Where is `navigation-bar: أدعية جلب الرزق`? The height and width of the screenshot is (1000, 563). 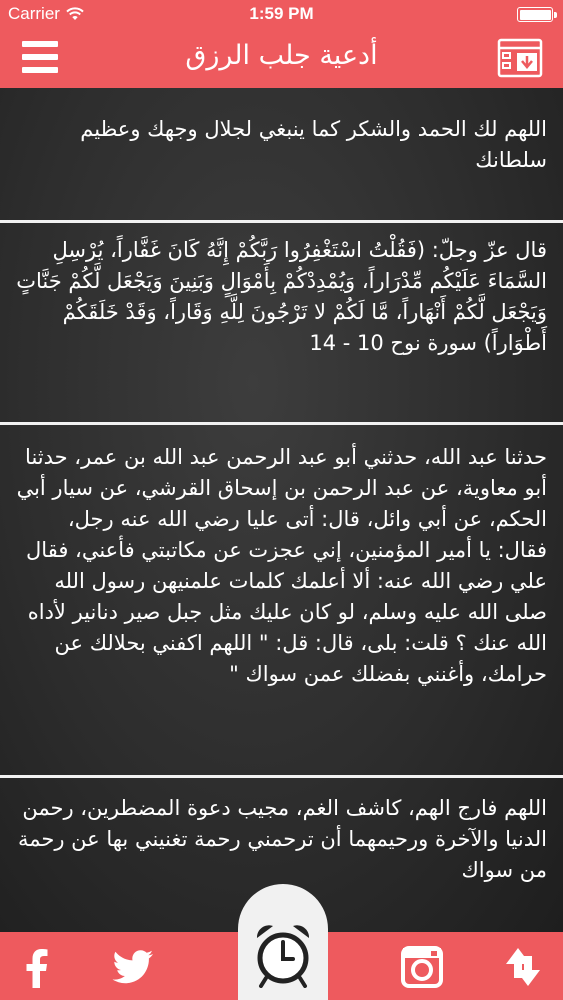
navigation-bar: أدعية جلب الرزق is located at coordinates (281, 58).